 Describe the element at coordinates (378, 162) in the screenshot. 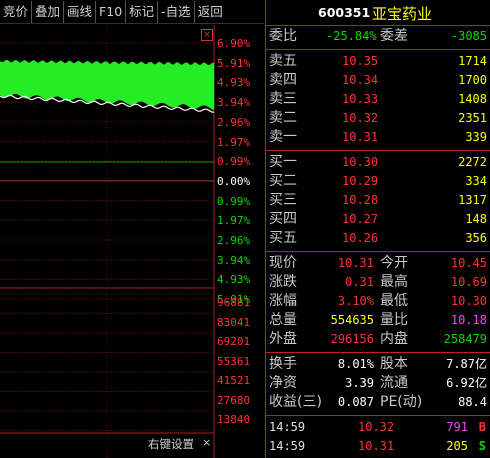

I see `bid-row: 买一 10.30 2272` at that location.